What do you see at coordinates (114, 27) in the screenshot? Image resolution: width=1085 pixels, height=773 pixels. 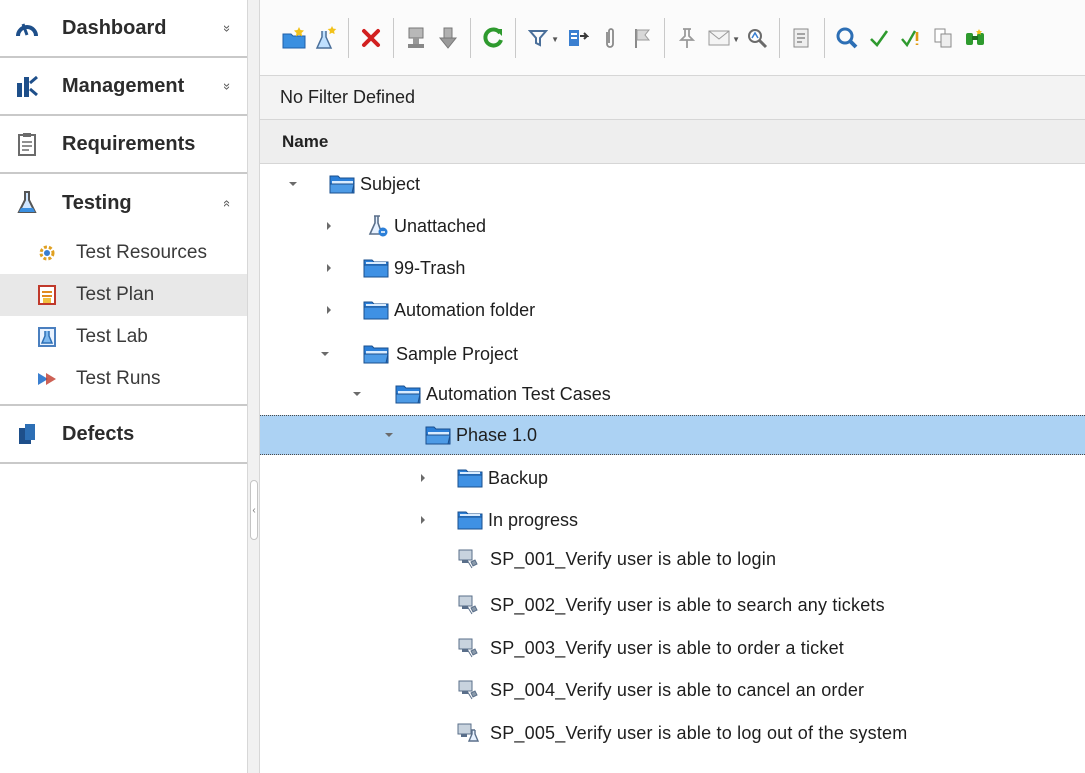 I see `sidebar-section-label: Dashboard` at bounding box center [114, 27].